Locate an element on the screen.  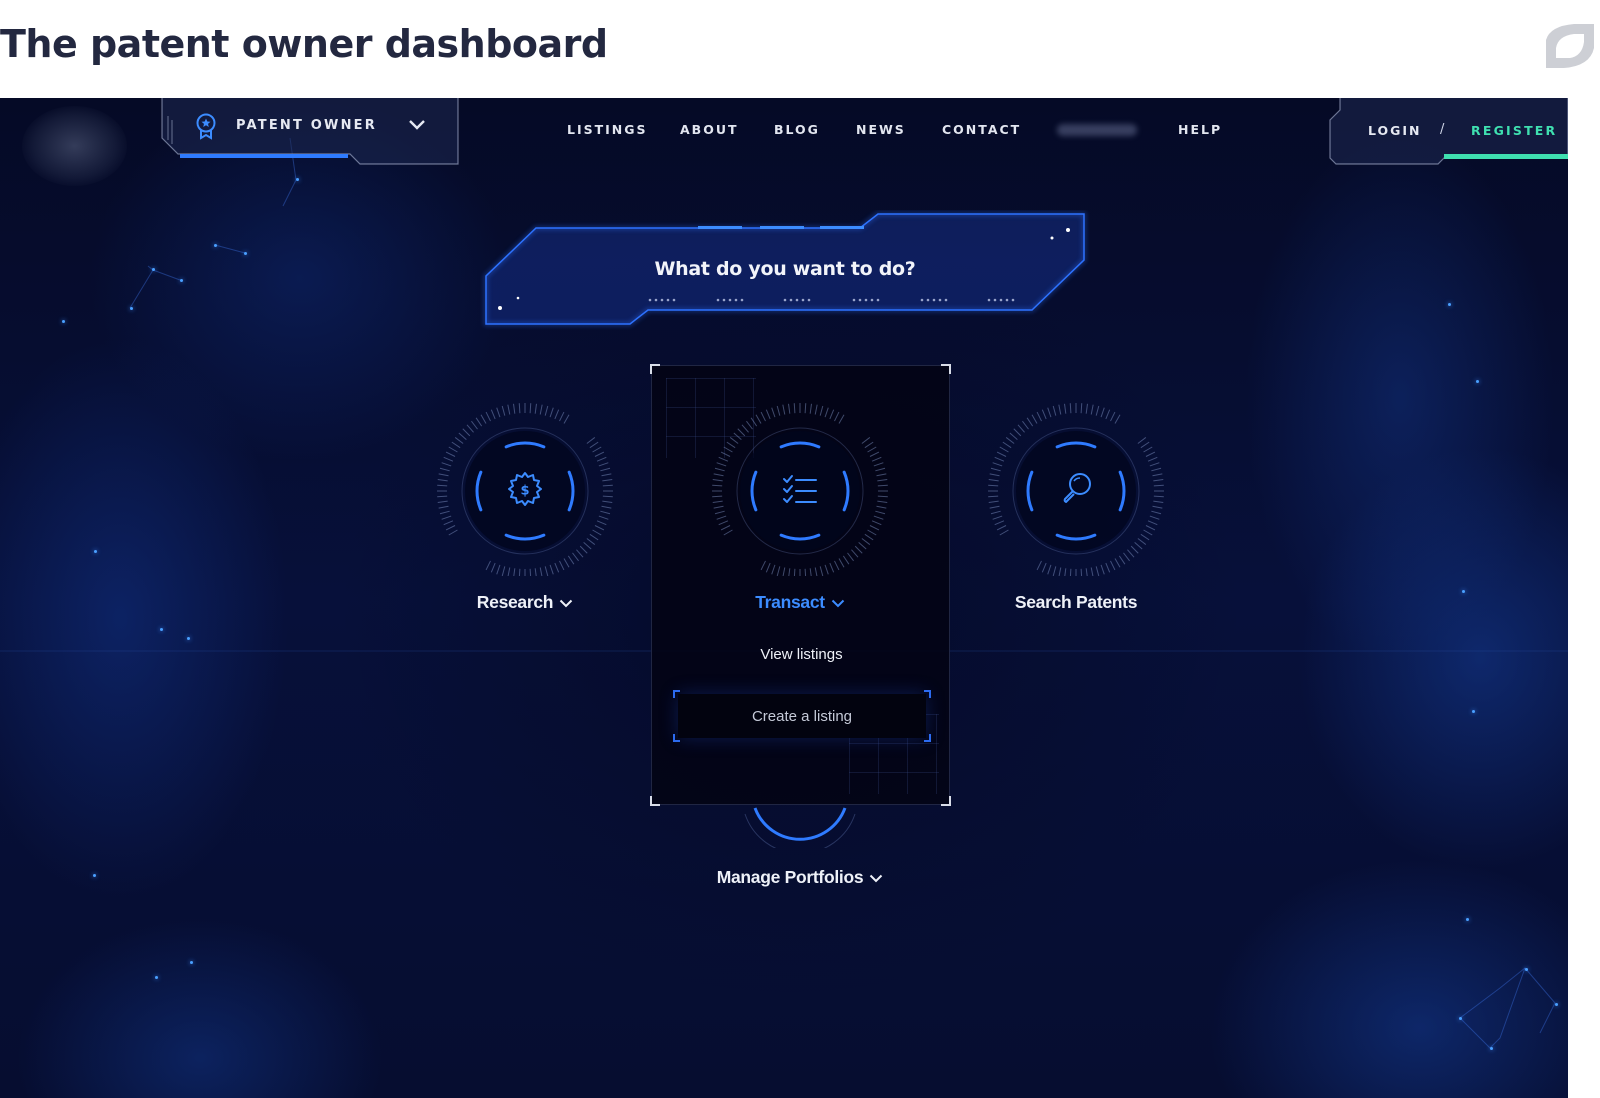
gear-dollar-icon: $ is located at coordinates (525, 489).